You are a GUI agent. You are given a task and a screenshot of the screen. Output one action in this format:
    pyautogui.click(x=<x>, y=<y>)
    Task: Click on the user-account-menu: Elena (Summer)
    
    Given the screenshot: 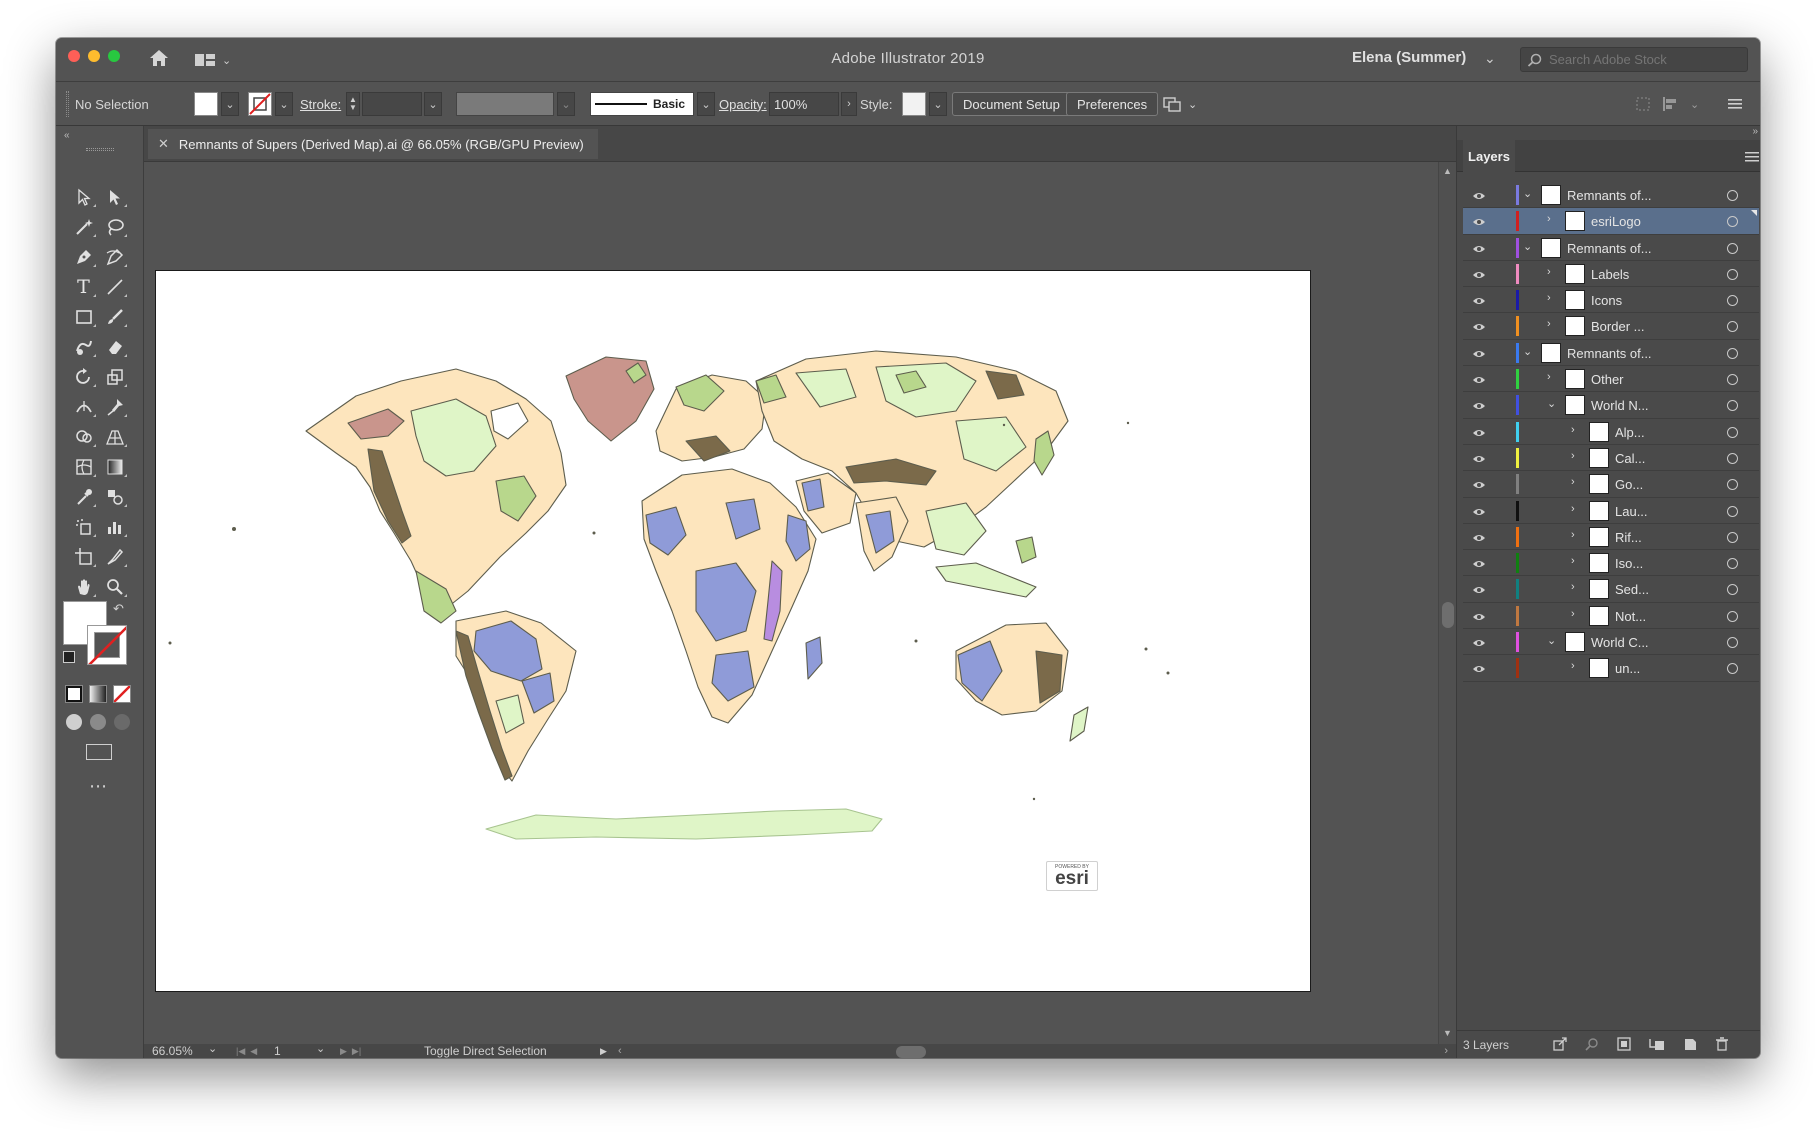 What is the action you would take?
    pyautogui.click(x=1409, y=57)
    